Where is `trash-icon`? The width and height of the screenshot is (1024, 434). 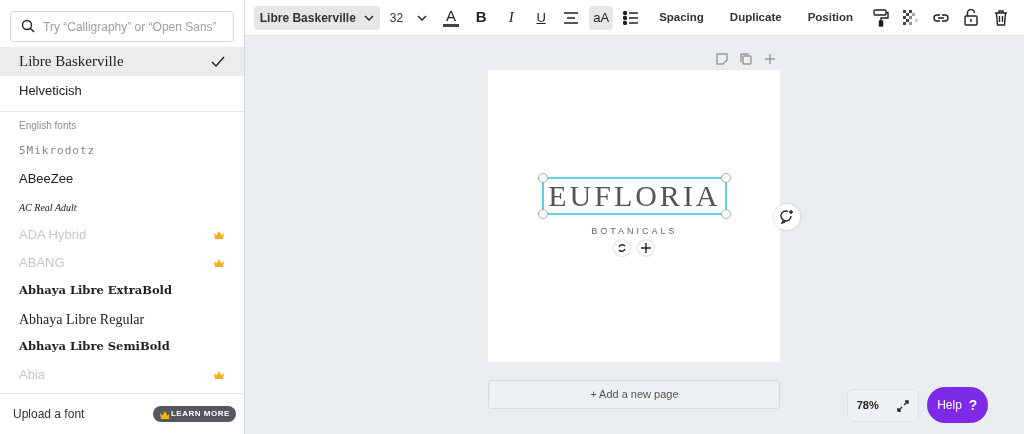
trash-icon is located at coordinates (1001, 17).